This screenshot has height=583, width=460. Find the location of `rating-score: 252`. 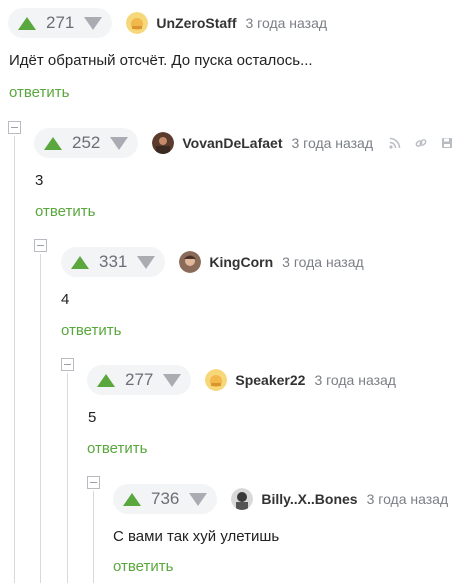

rating-score: 252 is located at coordinates (86, 142).